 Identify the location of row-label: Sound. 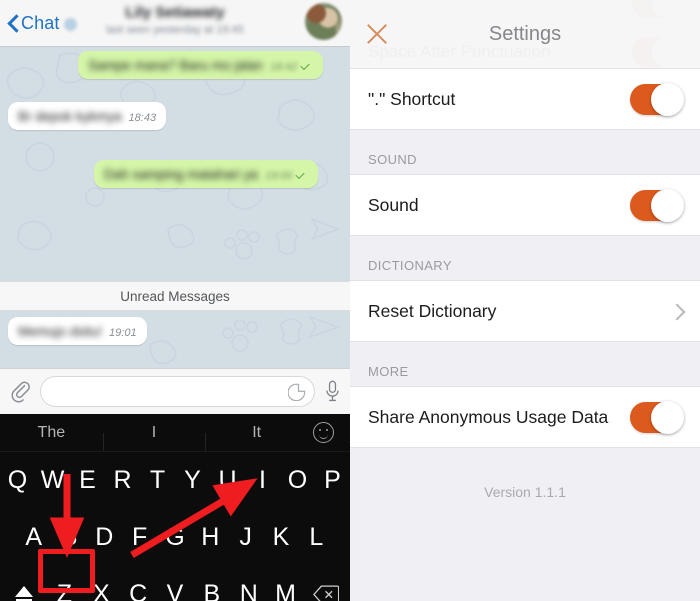
(393, 204).